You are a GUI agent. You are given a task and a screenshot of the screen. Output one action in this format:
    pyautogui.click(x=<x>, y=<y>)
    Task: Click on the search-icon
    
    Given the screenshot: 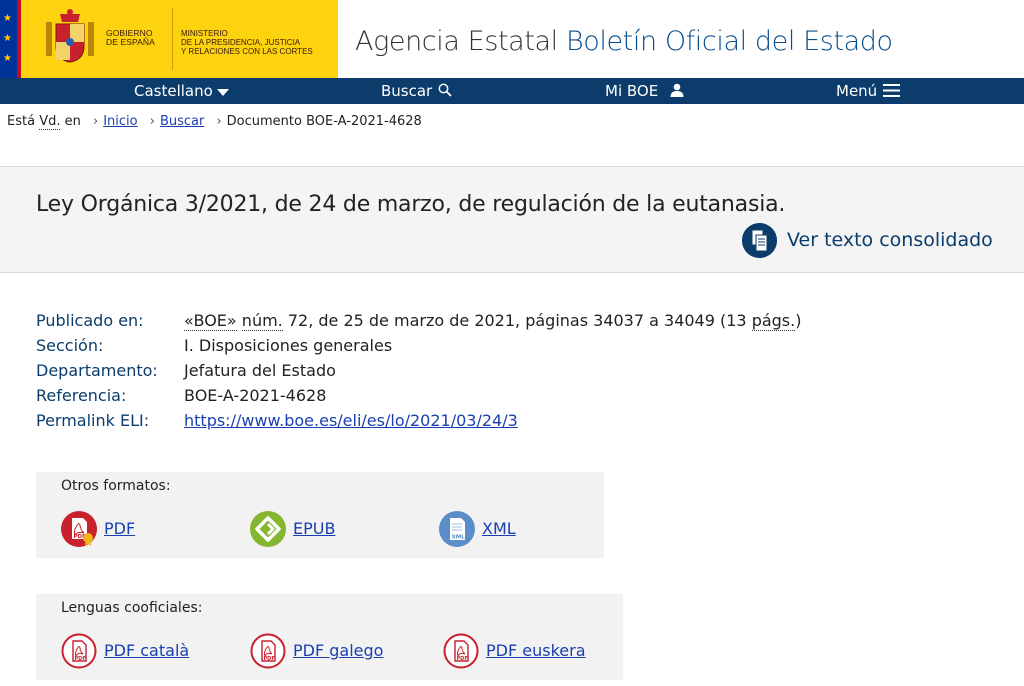 What is the action you would take?
    pyautogui.click(x=445, y=90)
    